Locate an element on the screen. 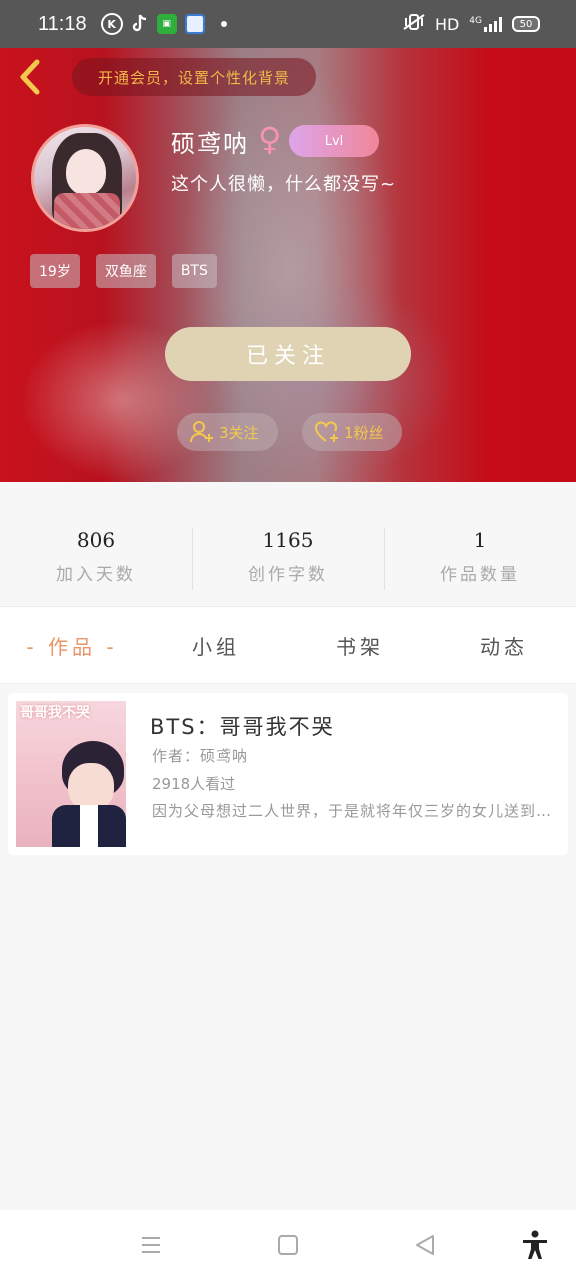  cover-title: 哥哥我不哭 is located at coordinates (55, 713).